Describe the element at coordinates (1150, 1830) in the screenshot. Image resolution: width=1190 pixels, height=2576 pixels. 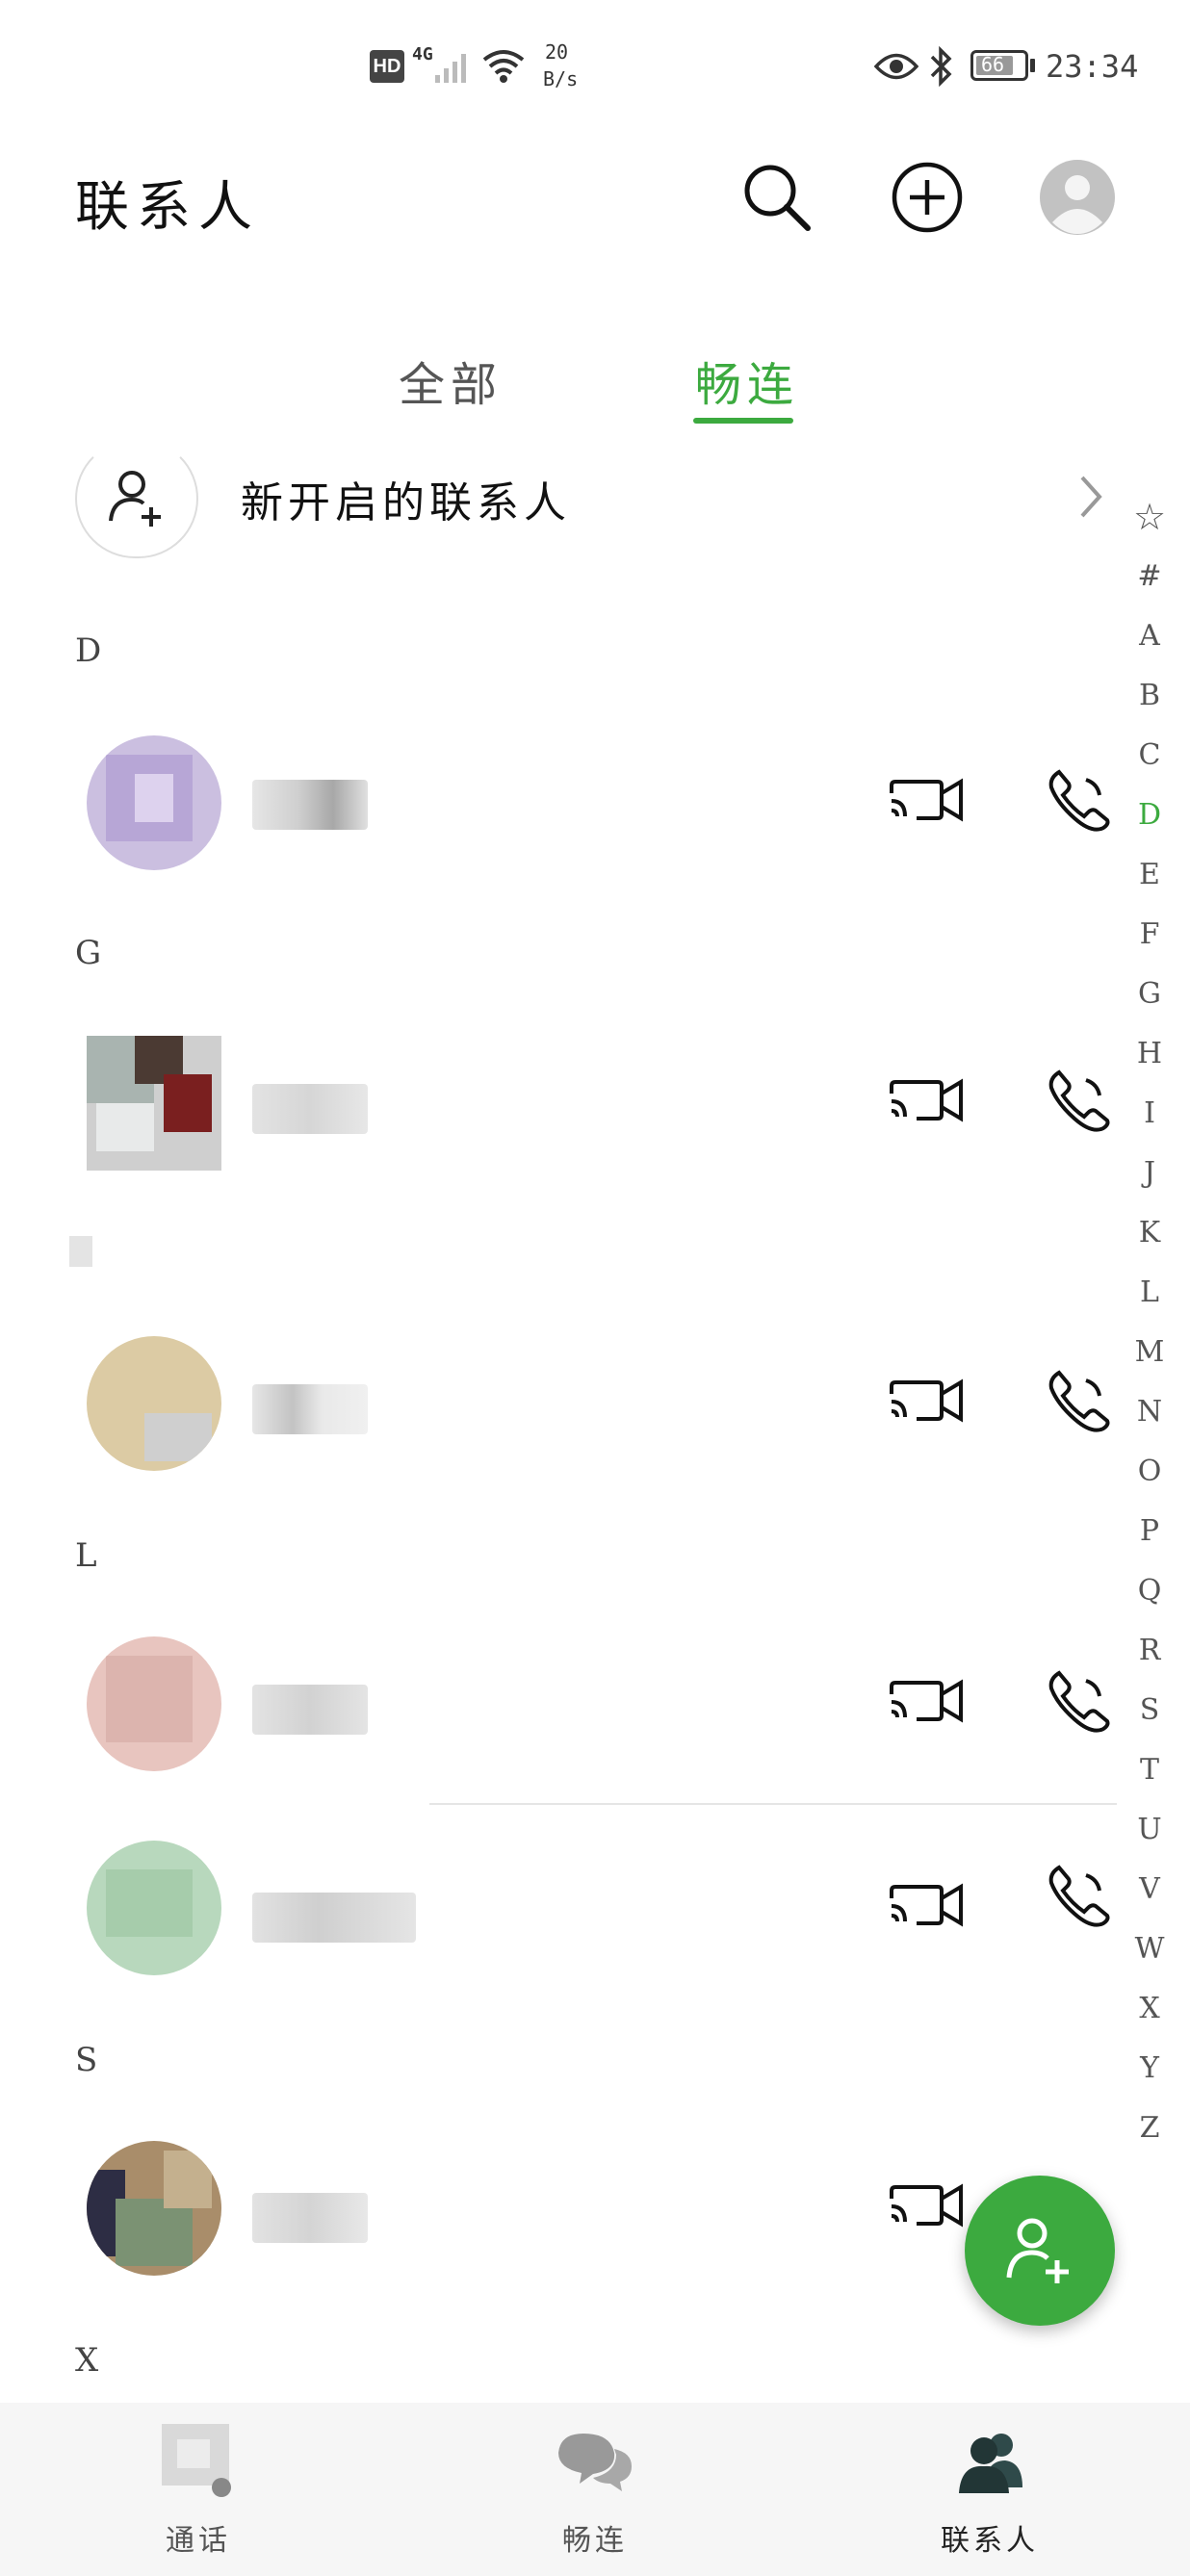
I see `index-letter: U` at that location.